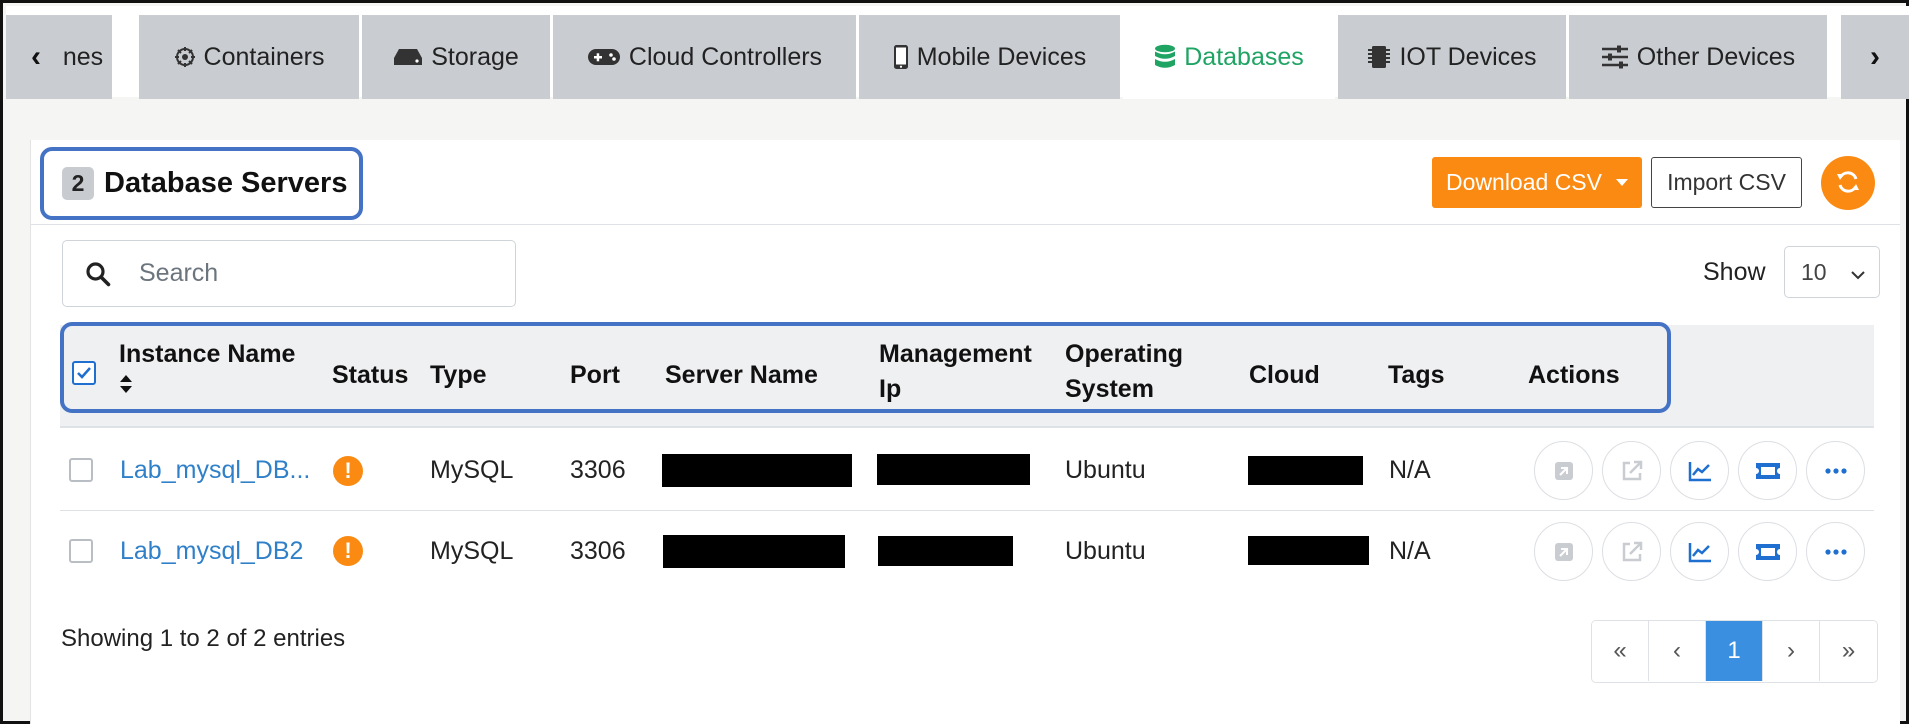 This screenshot has width=1909, height=724. Describe the element at coordinates (1244, 56) in the screenshot. I see `tab-label: Databases` at that location.